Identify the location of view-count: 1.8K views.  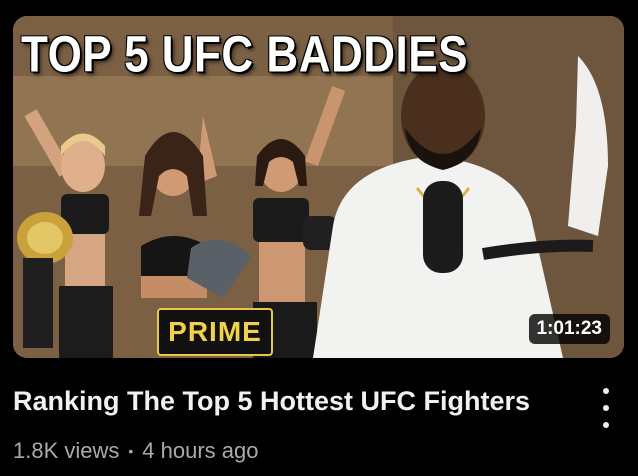
(66, 450).